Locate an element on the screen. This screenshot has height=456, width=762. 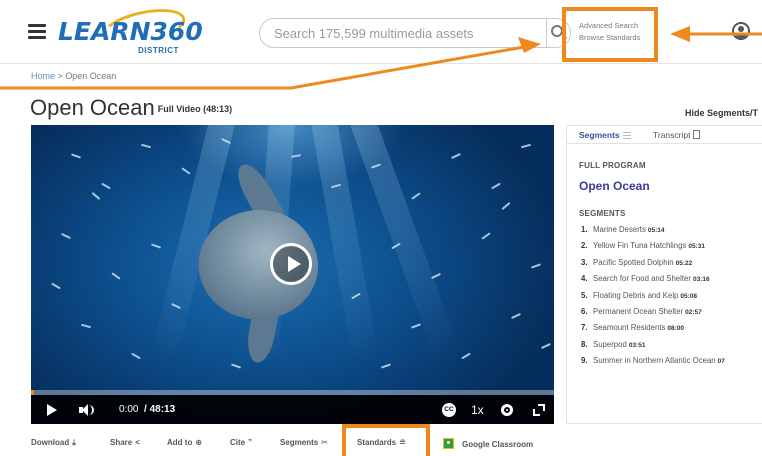
advanced-links-highlight: Advanced Search Browse Standards is located at coordinates (610, 34).